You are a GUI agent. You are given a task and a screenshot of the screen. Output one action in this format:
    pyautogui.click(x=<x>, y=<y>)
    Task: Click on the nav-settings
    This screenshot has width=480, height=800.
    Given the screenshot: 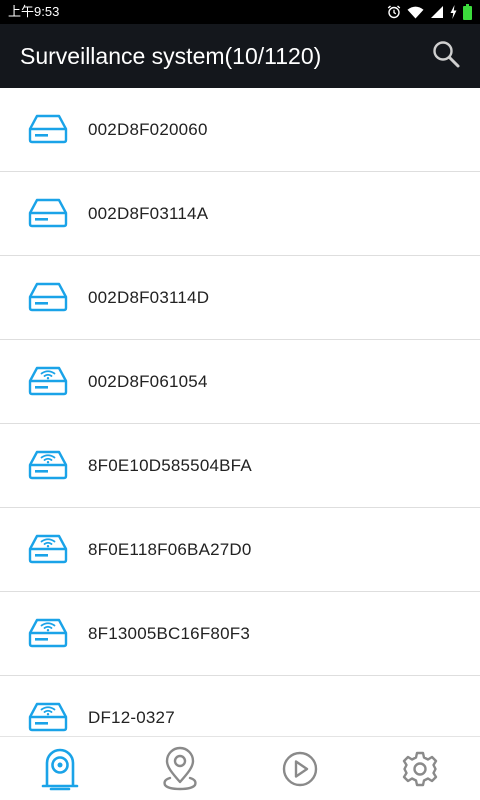 What is the action you would take?
    pyautogui.click(x=420, y=768)
    